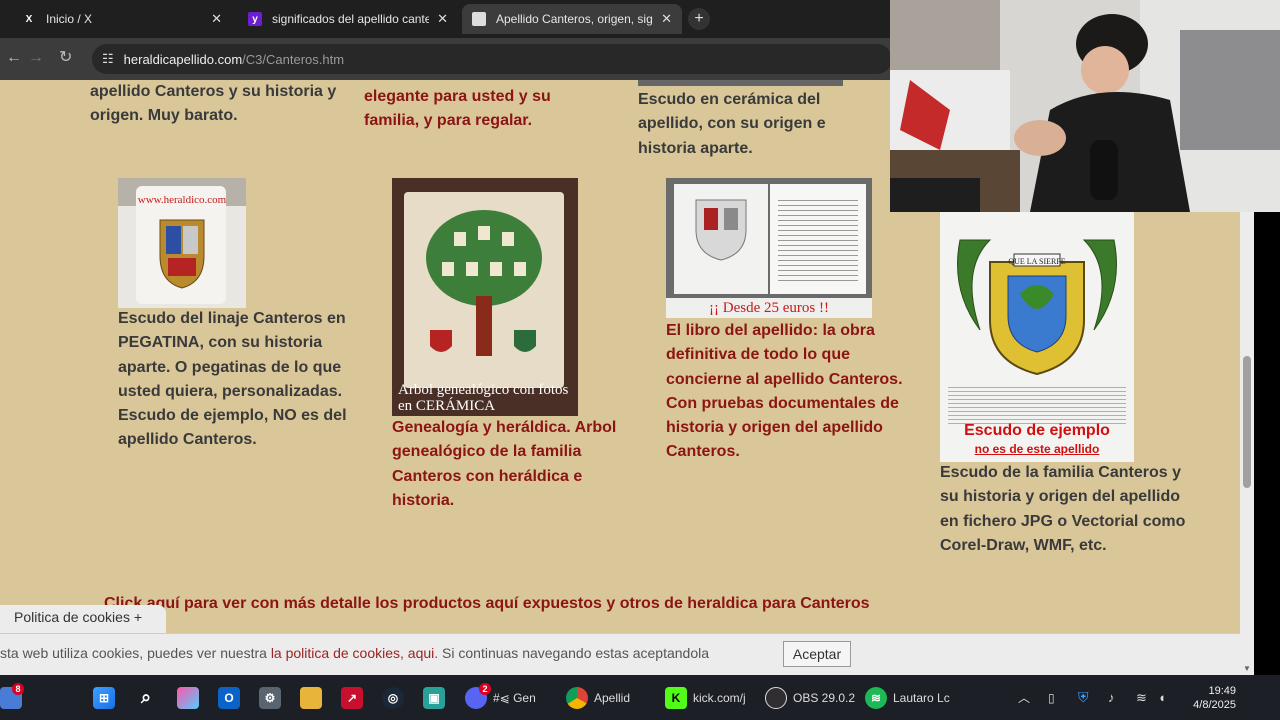 The image size is (1280, 720). I want to click on microphone-icon: ♪, so click(1111, 697).